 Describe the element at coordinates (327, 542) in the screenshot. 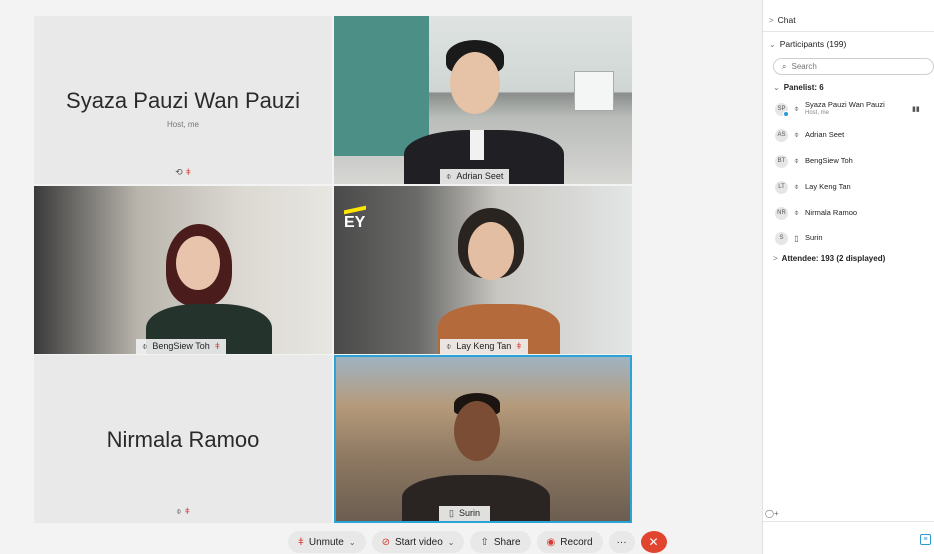

I see `unmute-button: ǂ Unmute ⌄` at that location.